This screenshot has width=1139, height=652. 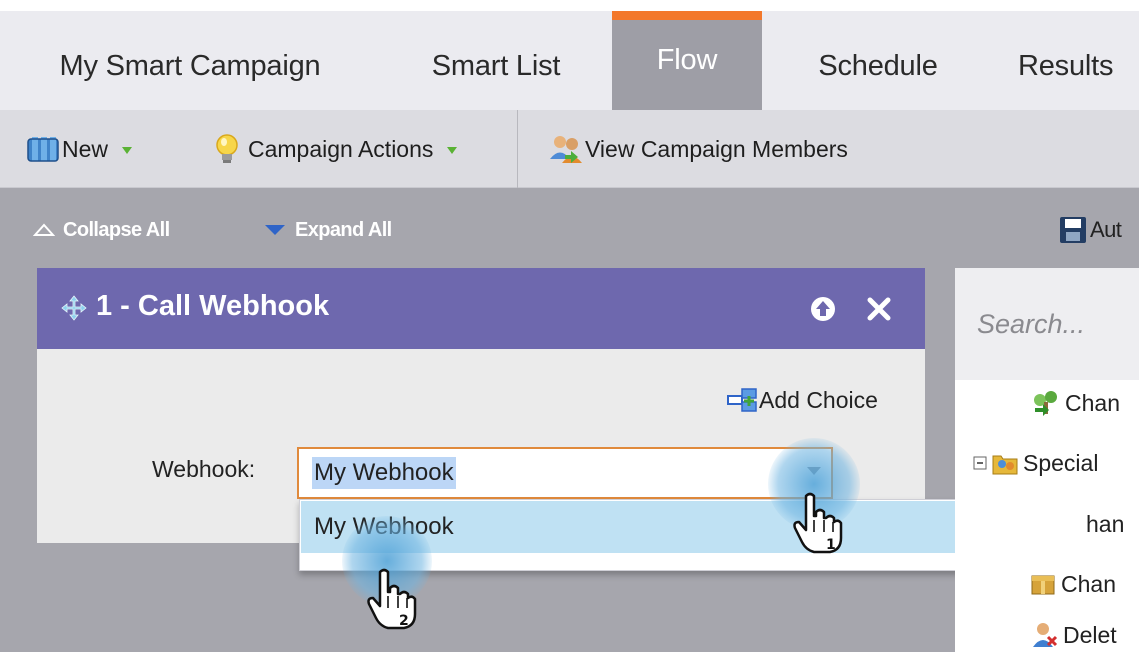 I want to click on cursor-step-number: 2, so click(x=404, y=621).